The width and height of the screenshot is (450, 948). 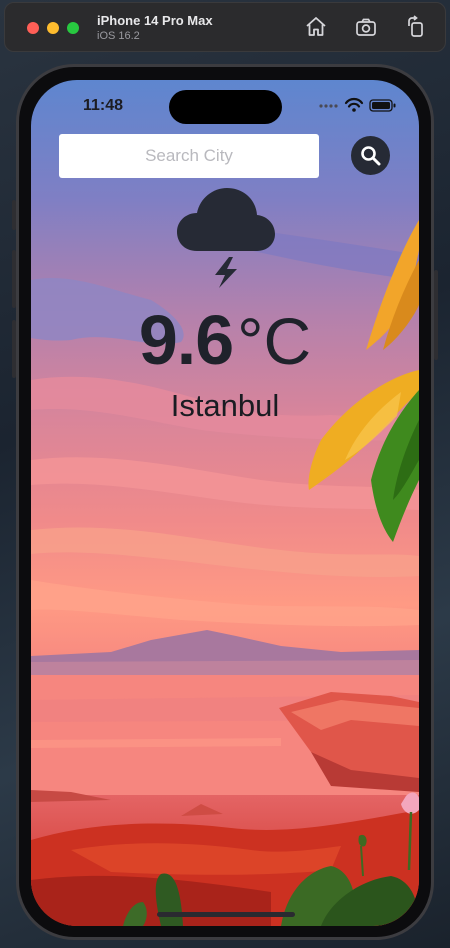 What do you see at coordinates (14, 279) in the screenshot?
I see `volume-up-button` at bounding box center [14, 279].